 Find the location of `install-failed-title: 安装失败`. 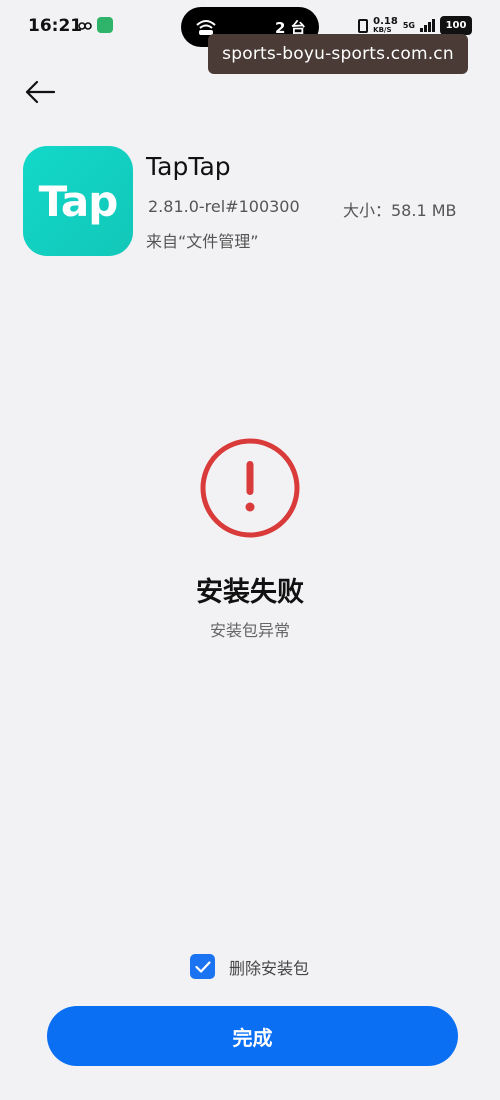

install-failed-title: 安装失败 is located at coordinates (250, 592).